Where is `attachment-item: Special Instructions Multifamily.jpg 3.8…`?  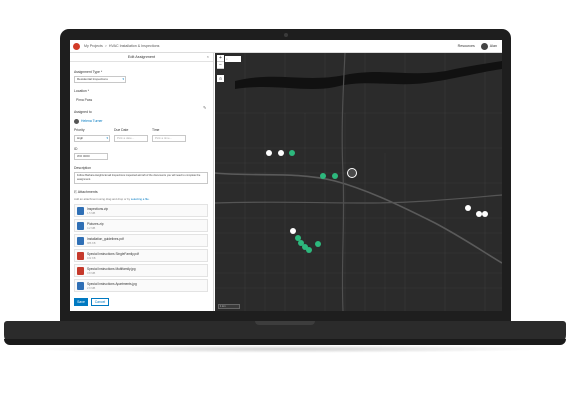 attachment-item: Special Instructions Multifamily.jpg 3.8… is located at coordinates (141, 270).